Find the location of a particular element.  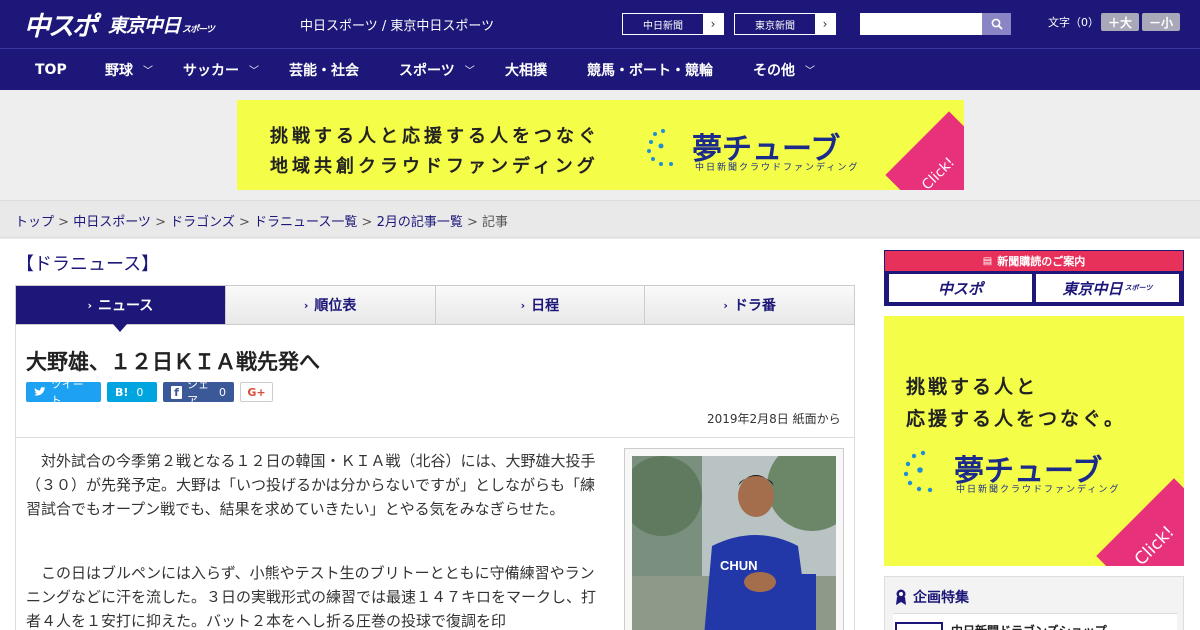

sidebar-ad-line2: 応援する人をつなぐ。 is located at coordinates (1016, 419).